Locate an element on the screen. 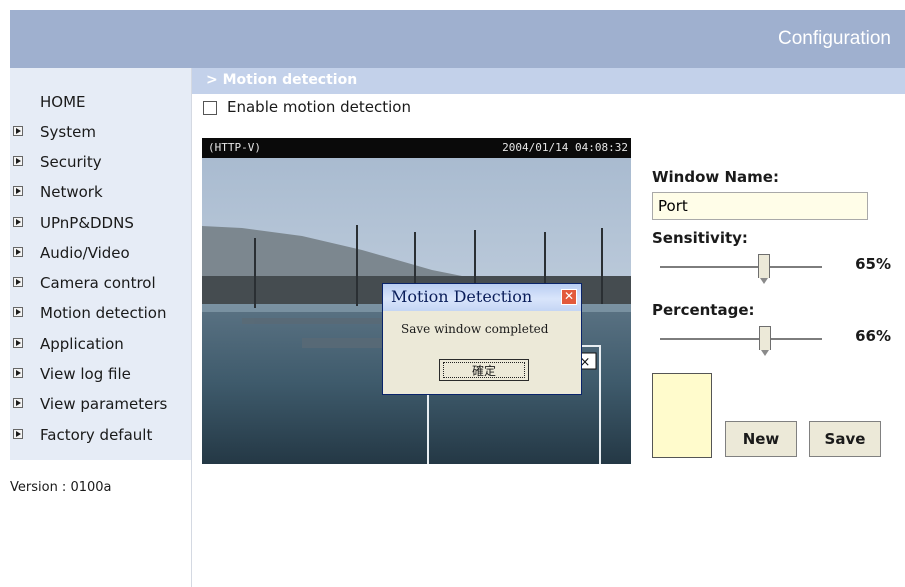 The height and width of the screenshot is (587, 905). sidebar-divider is located at coordinates (191, 327).